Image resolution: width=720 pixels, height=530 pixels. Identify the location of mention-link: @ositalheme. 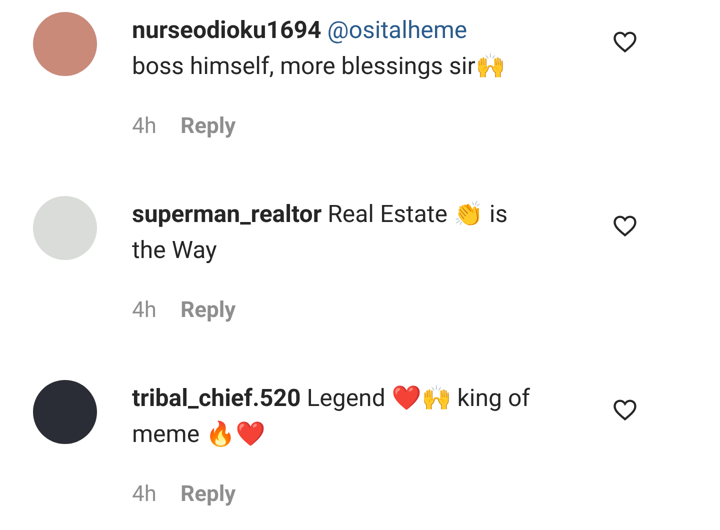
(397, 30).